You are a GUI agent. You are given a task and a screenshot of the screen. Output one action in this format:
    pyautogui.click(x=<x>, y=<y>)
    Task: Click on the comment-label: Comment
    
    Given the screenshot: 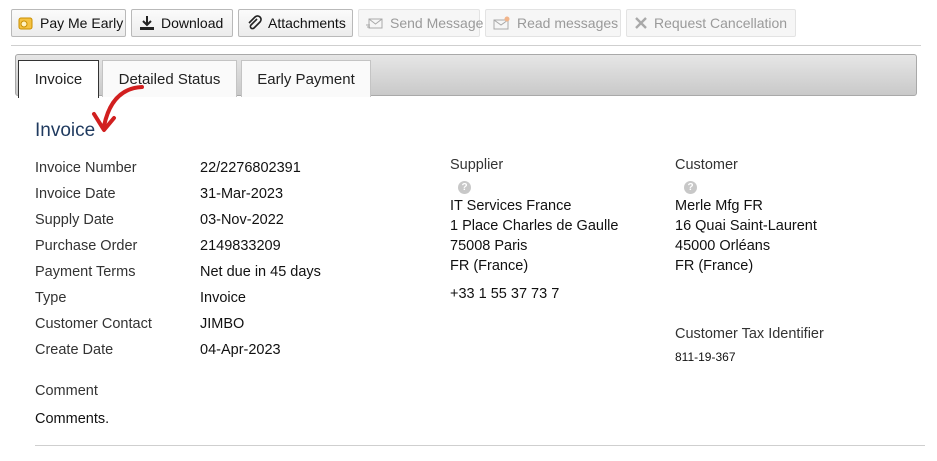 What is the action you would take?
    pyautogui.click(x=66, y=391)
    